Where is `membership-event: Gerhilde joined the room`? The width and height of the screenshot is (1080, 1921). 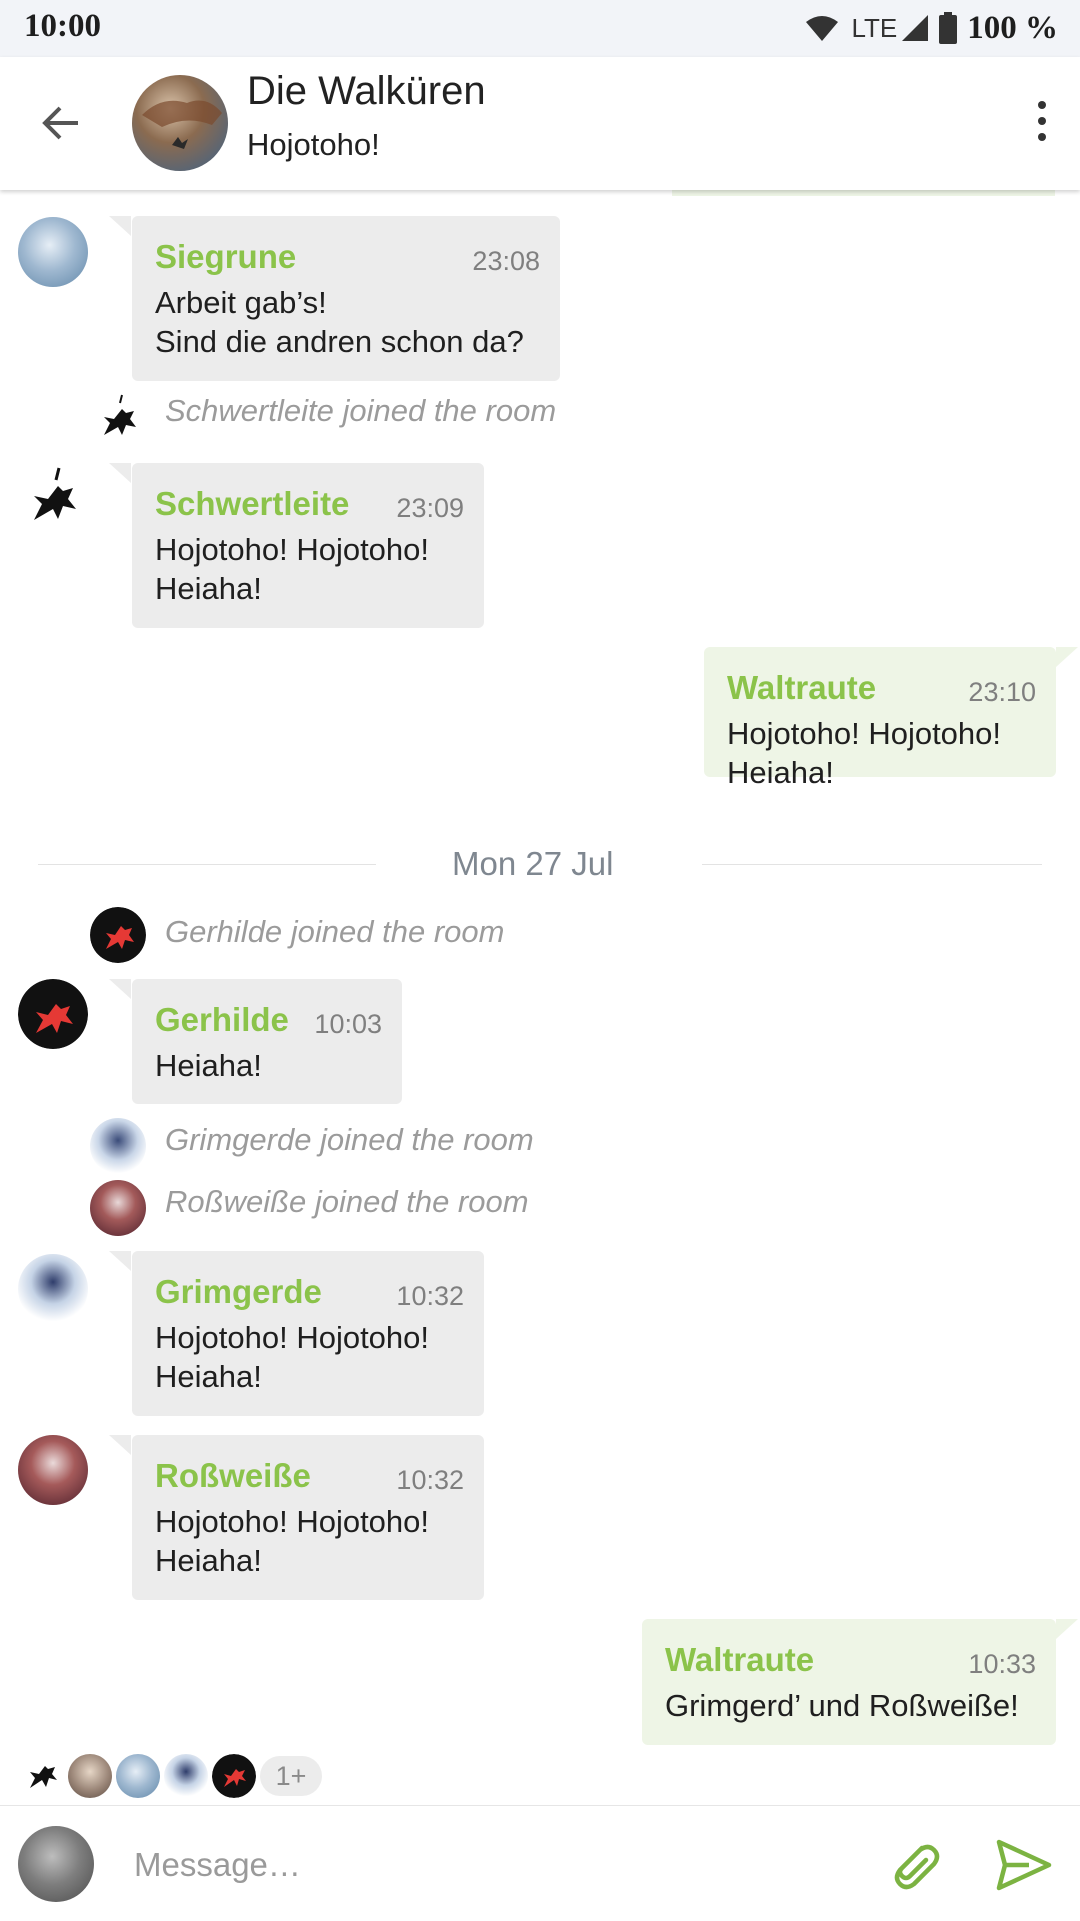 membership-event: Gerhilde joined the room is located at coordinates (335, 931).